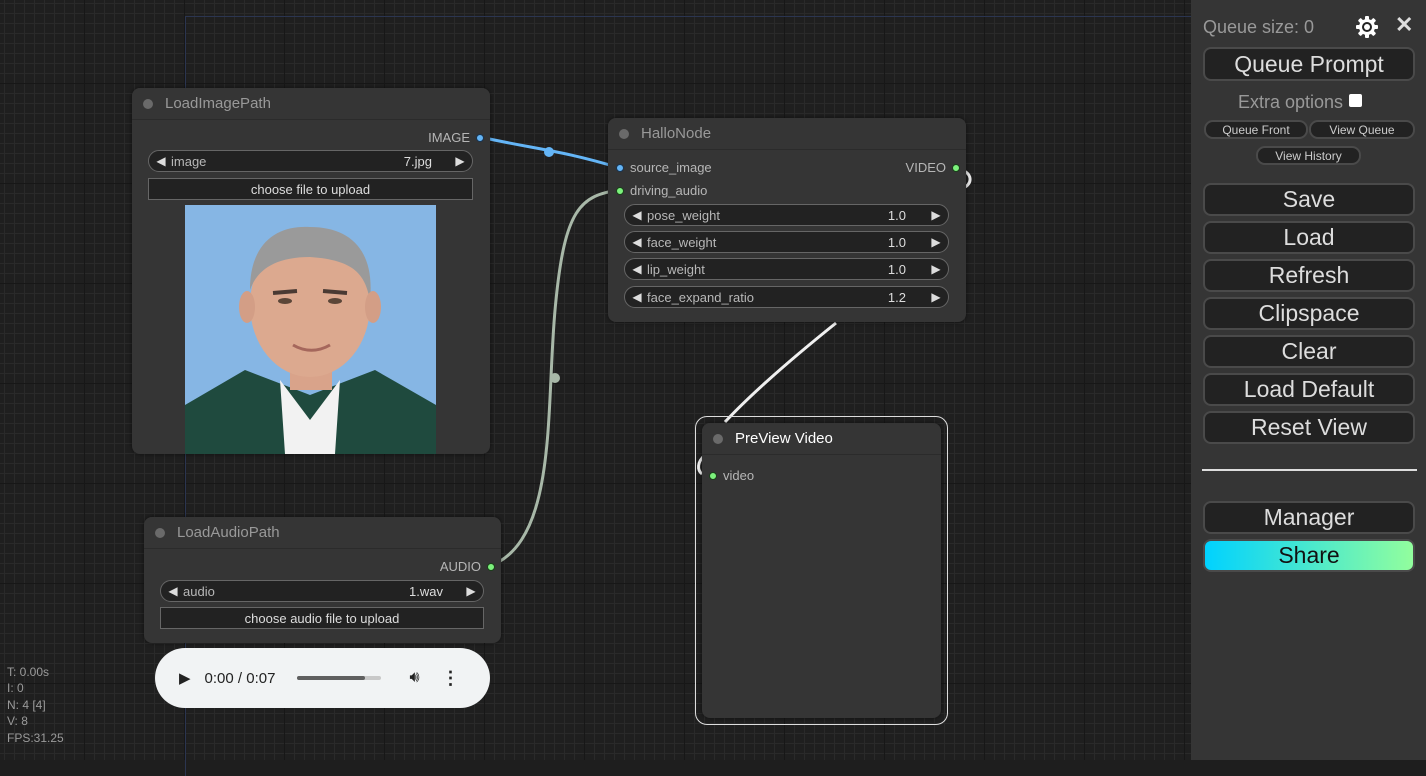  What do you see at coordinates (1367, 29) in the screenshot?
I see `settings-gear-icon` at bounding box center [1367, 29].